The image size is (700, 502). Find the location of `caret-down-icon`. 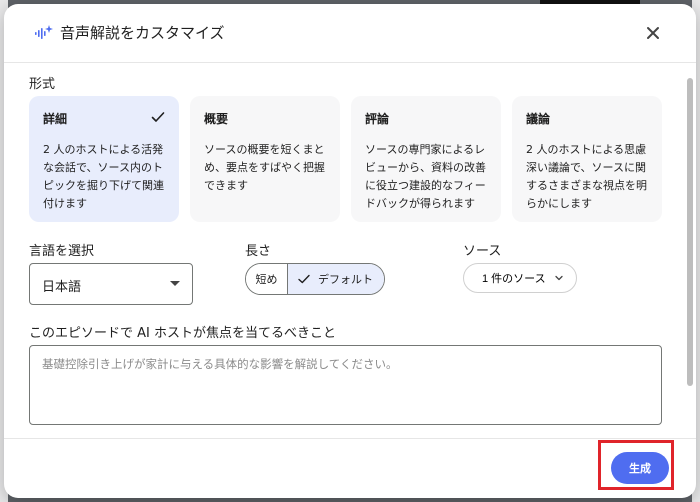

caret-down-icon is located at coordinates (175, 283).